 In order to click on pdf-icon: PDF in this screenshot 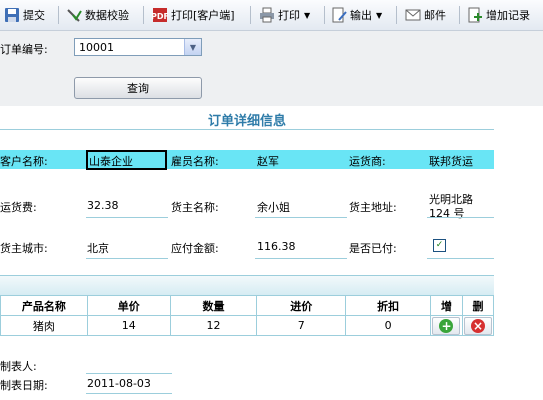, I will do `click(160, 15)`.